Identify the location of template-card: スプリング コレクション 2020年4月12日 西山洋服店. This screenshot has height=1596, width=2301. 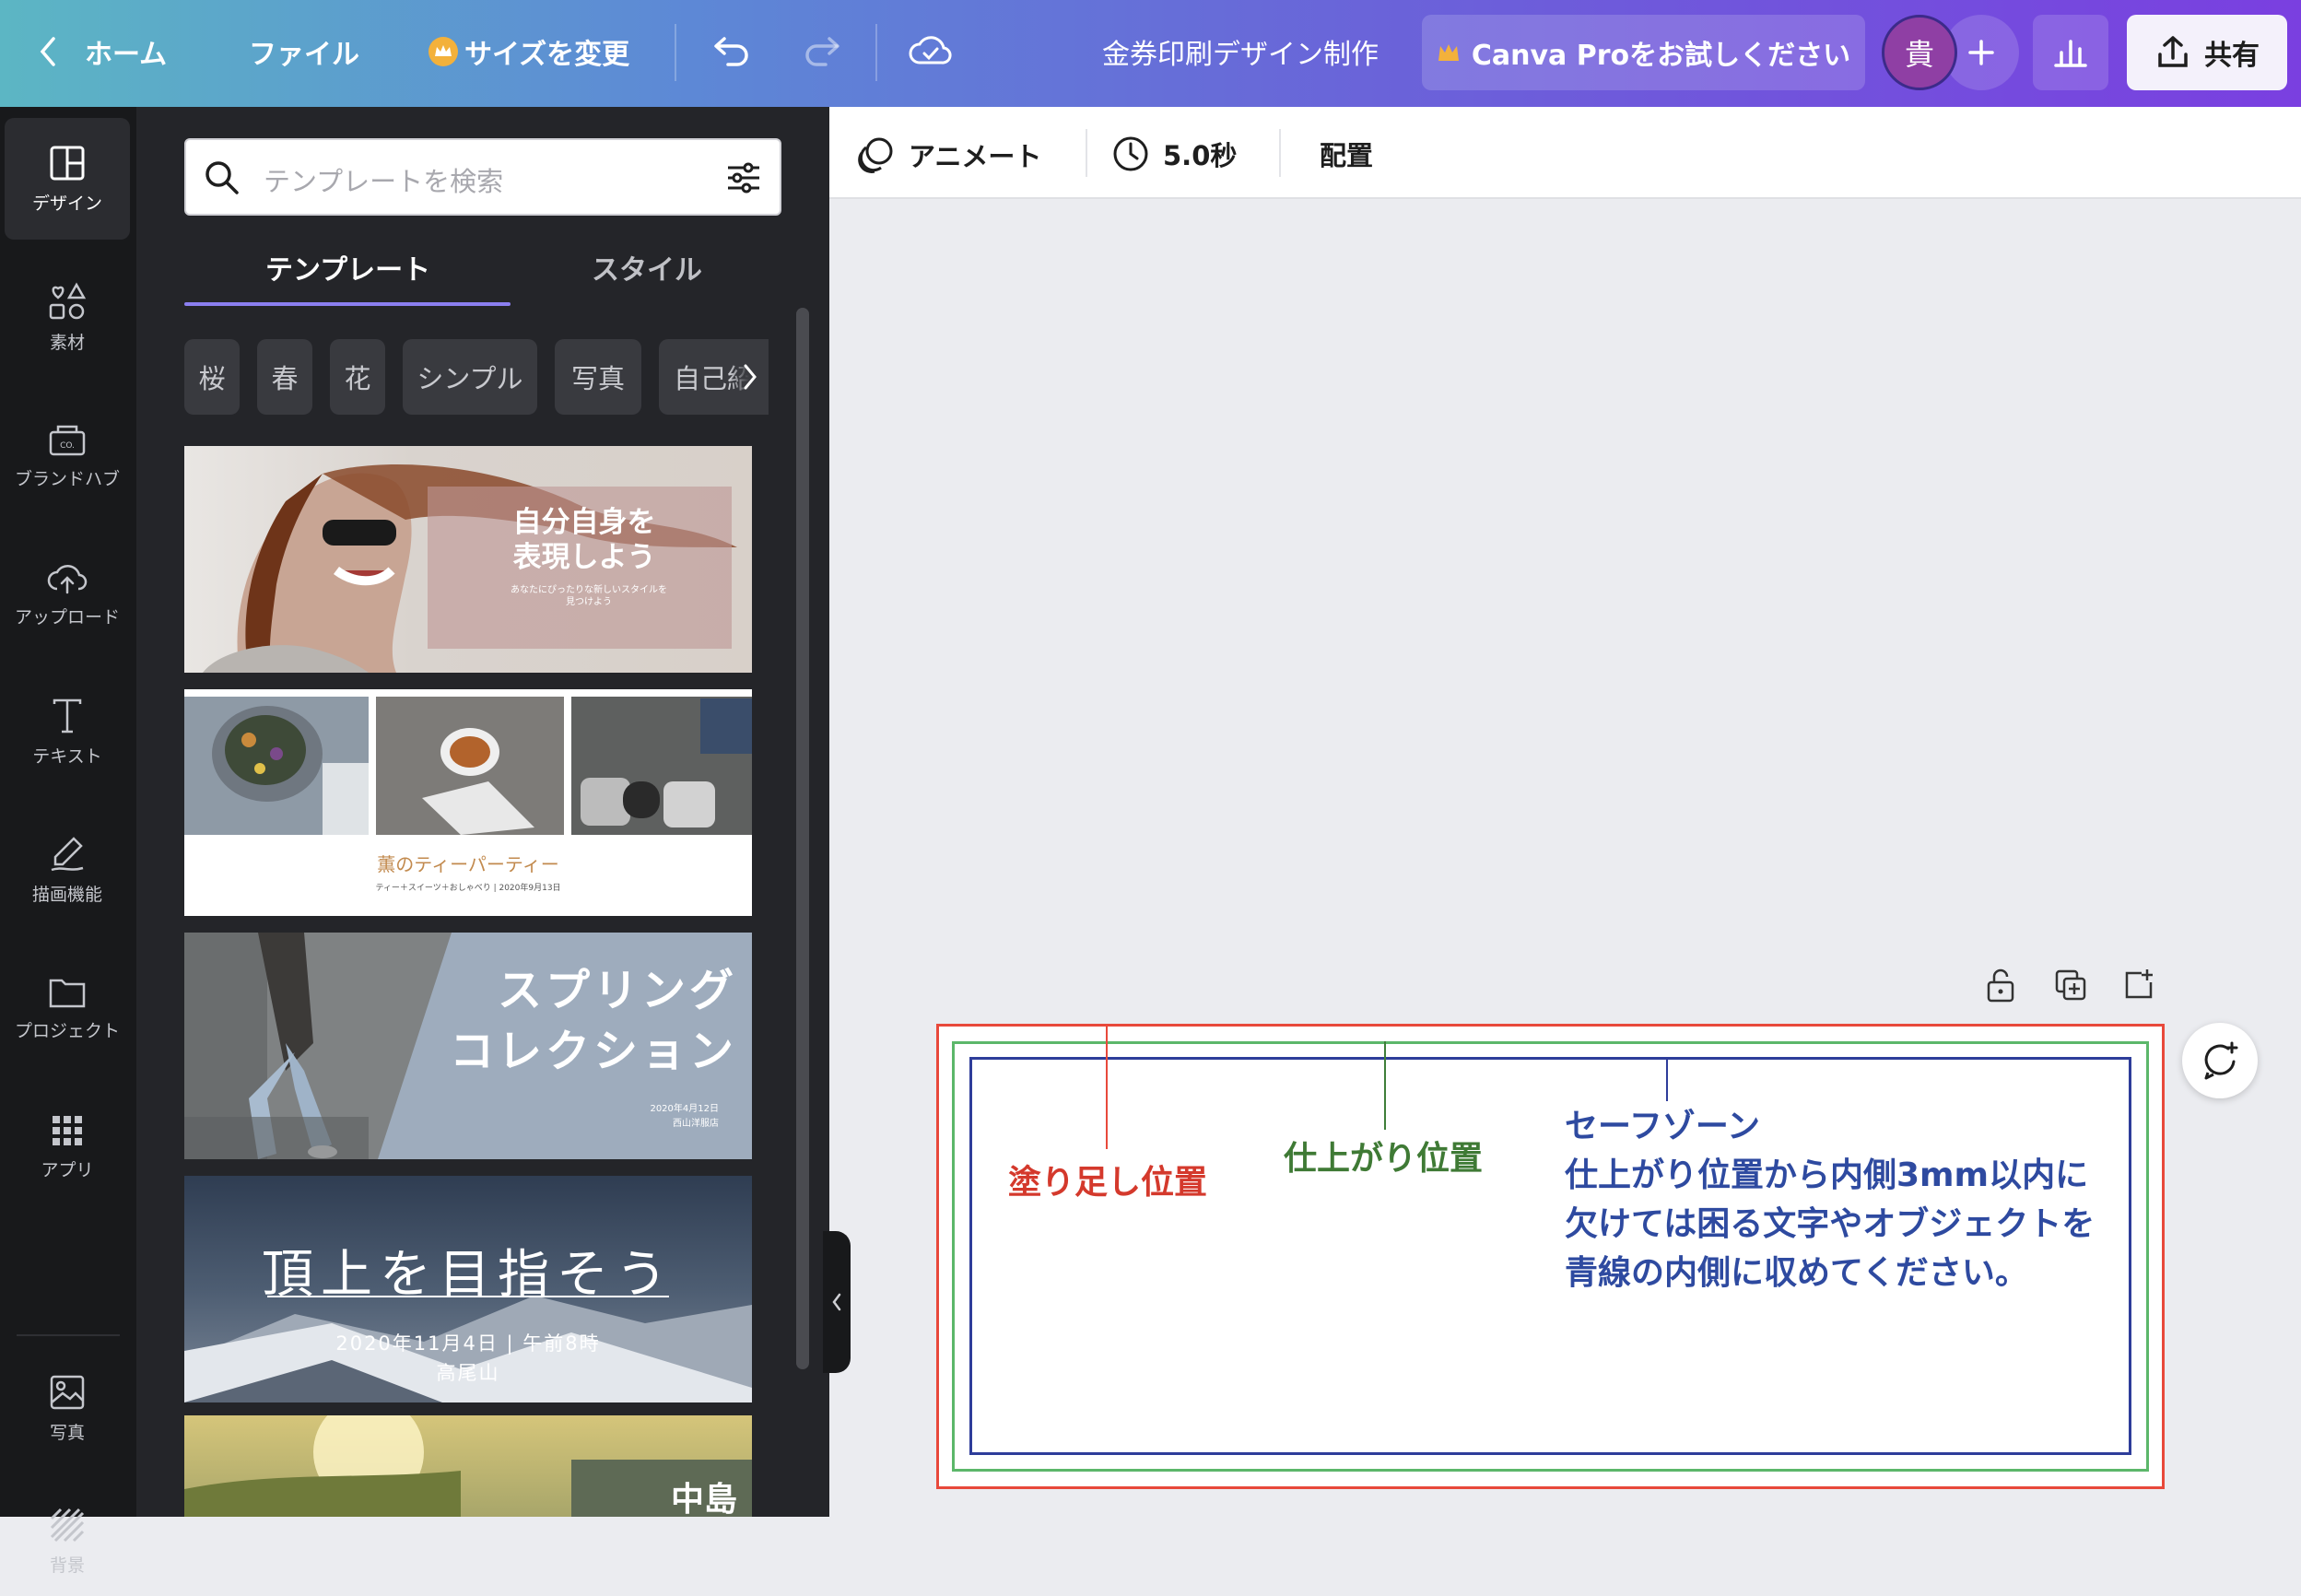
(468, 1046).